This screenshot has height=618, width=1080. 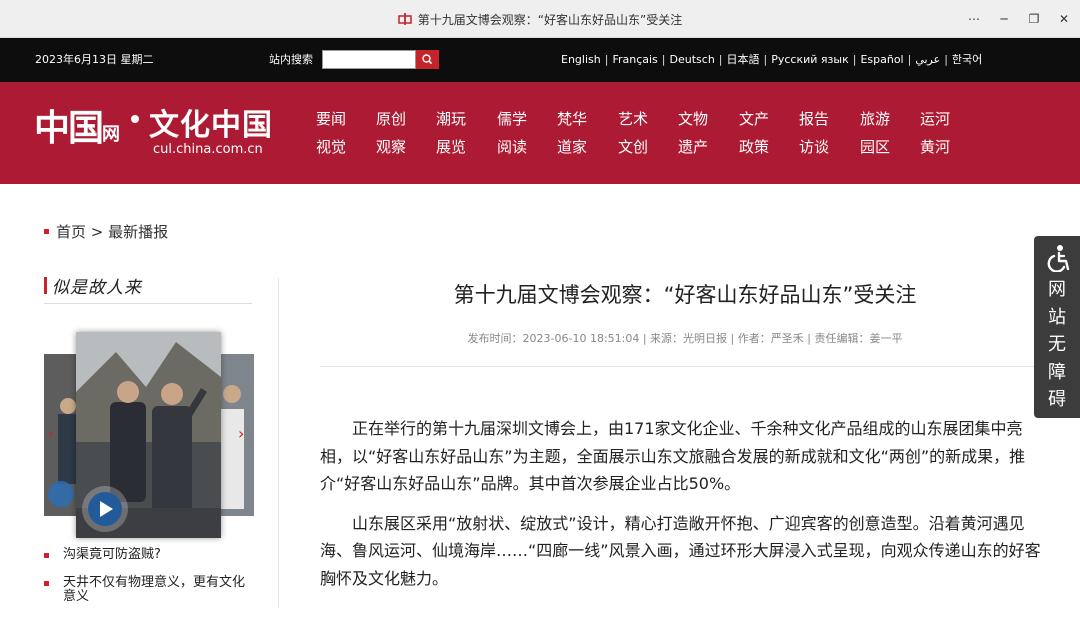 I want to click on nav-column: 运河 黄河, so click(x=942, y=136).